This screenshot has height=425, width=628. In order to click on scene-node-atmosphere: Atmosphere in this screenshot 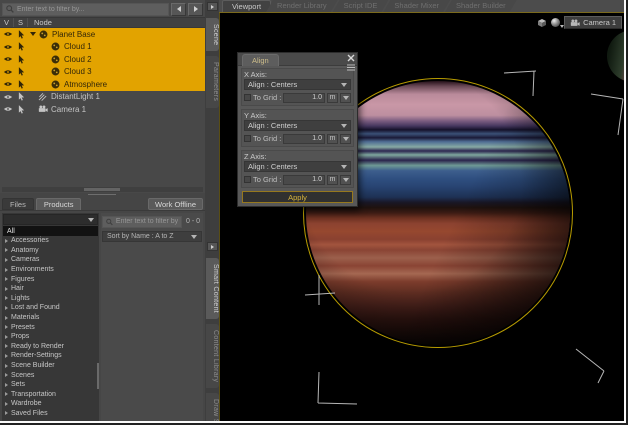, I will do `click(102, 84)`.